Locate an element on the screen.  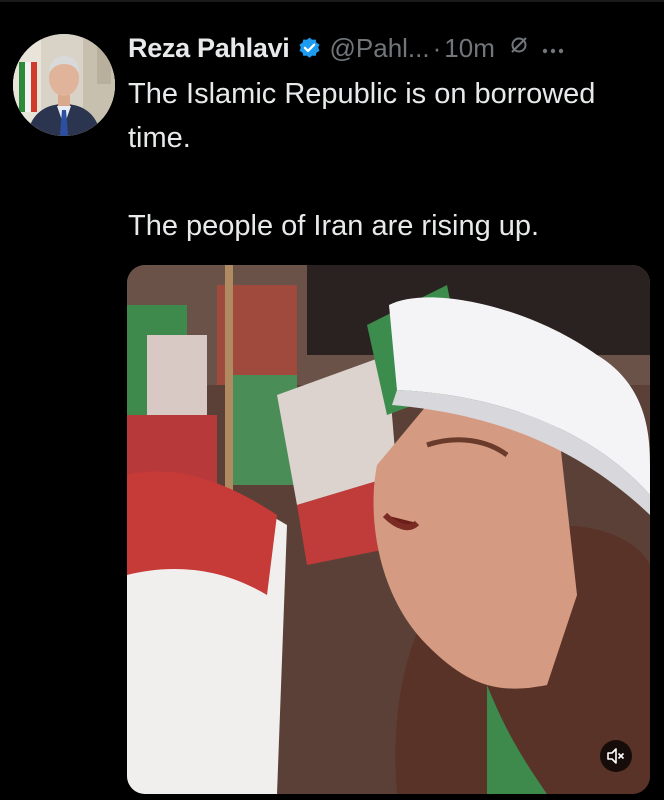
muted-speaker-icon is located at coordinates (616, 756).